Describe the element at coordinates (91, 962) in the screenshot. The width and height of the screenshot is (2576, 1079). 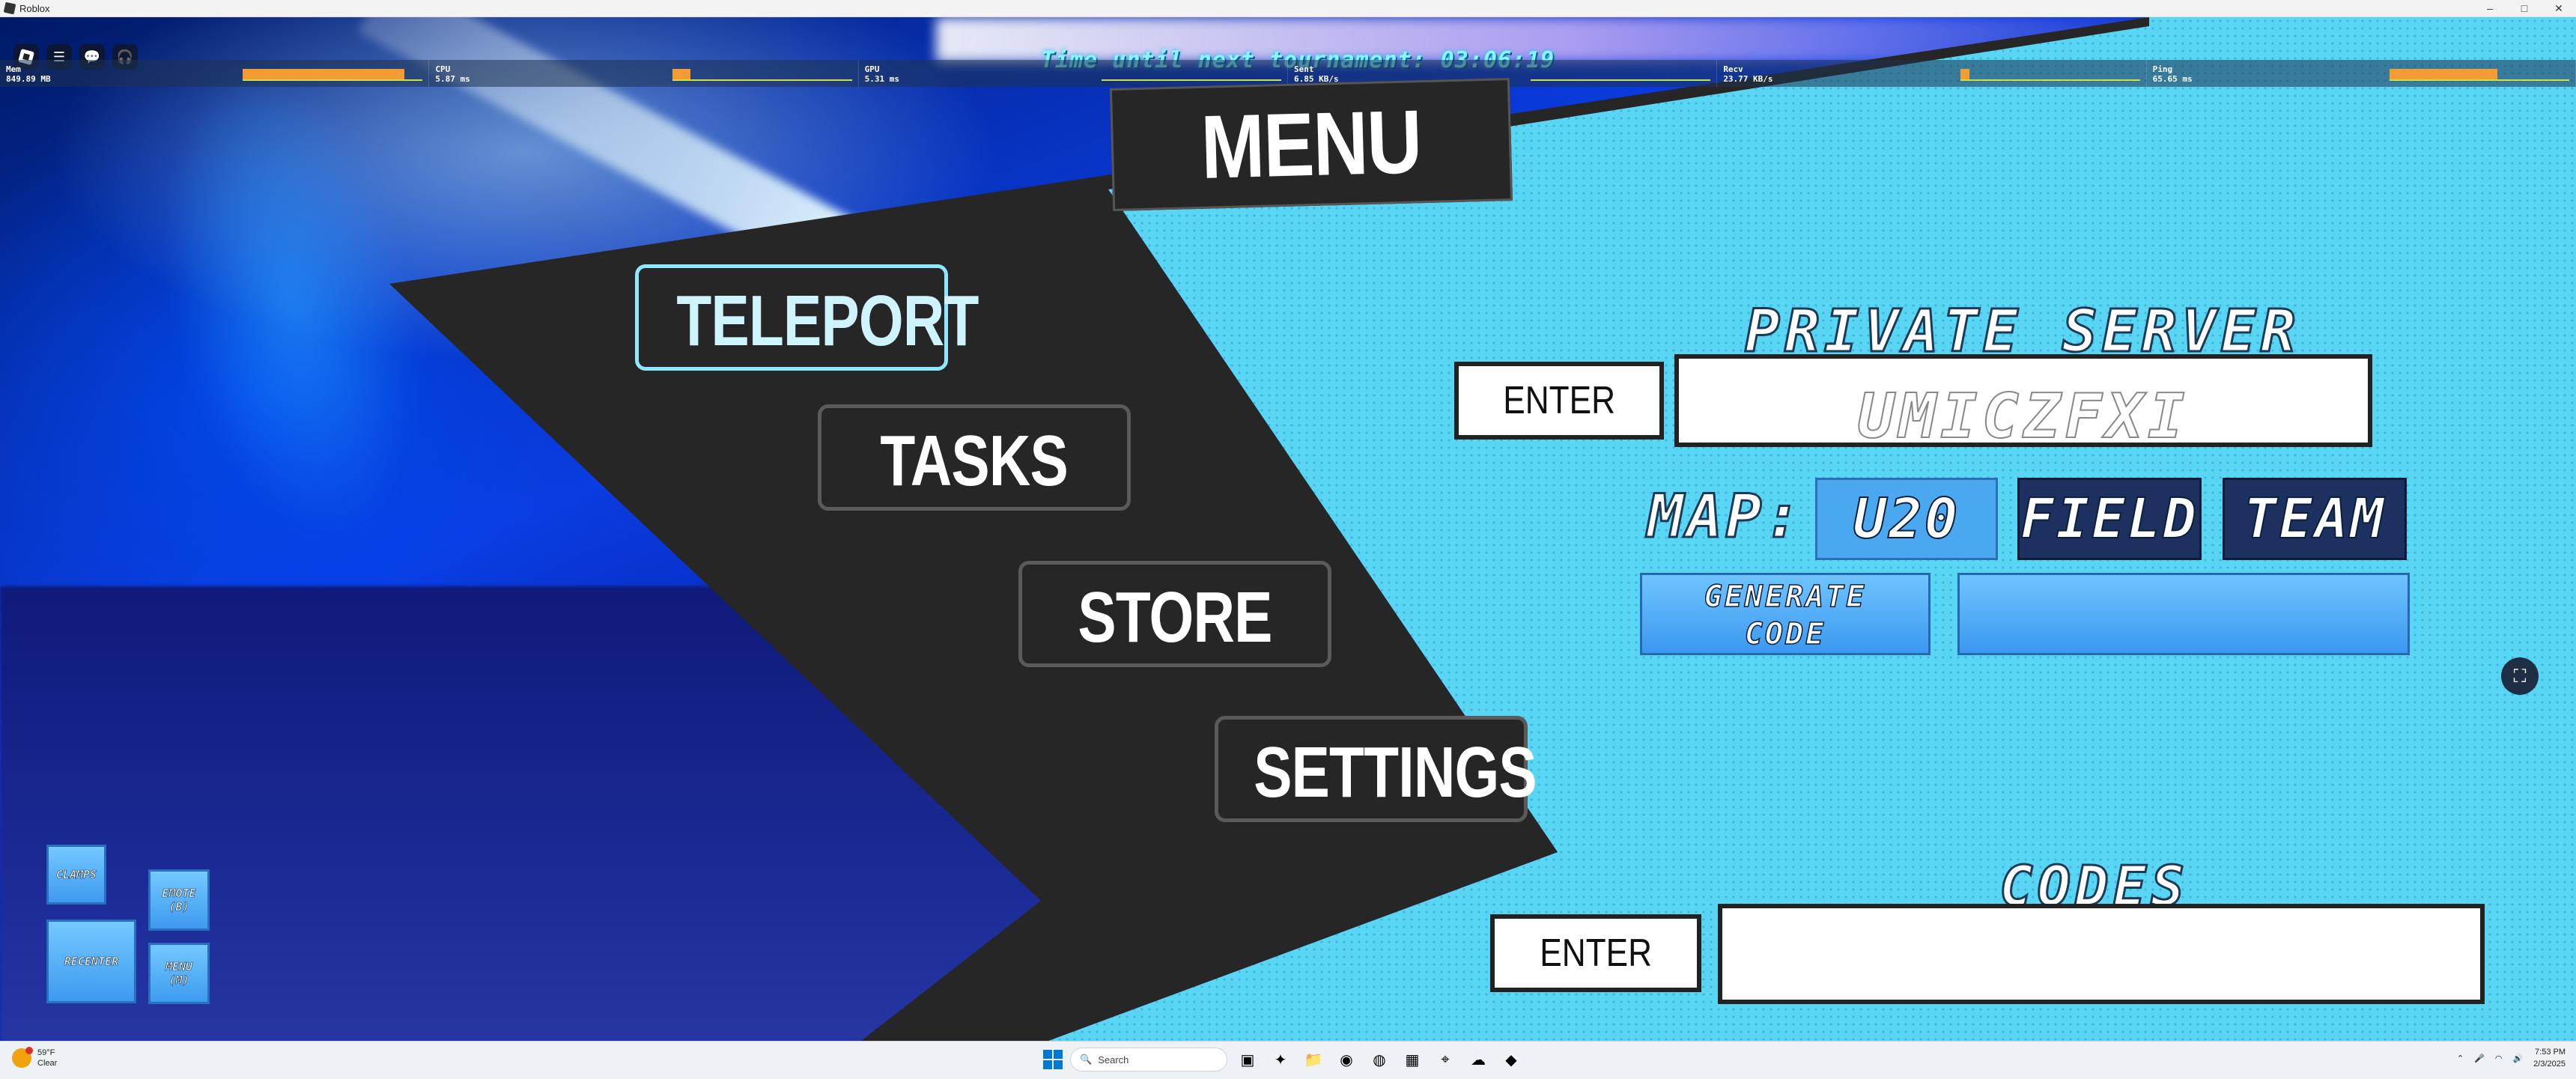
I see `recenter-button: RECENTER` at that location.